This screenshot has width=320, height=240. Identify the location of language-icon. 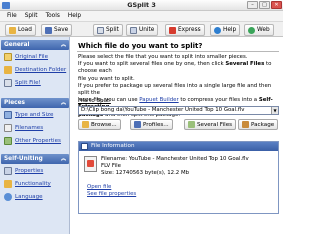
(8, 197).